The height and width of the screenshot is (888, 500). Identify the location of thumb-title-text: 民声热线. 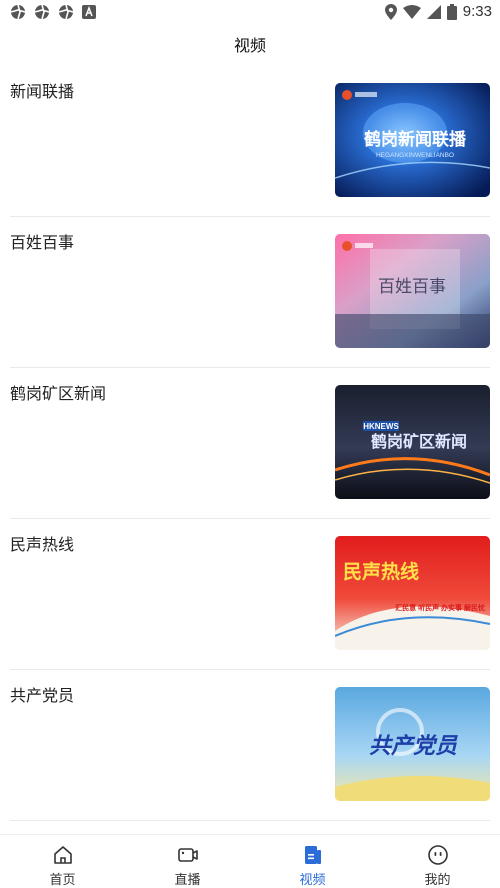
(381, 571).